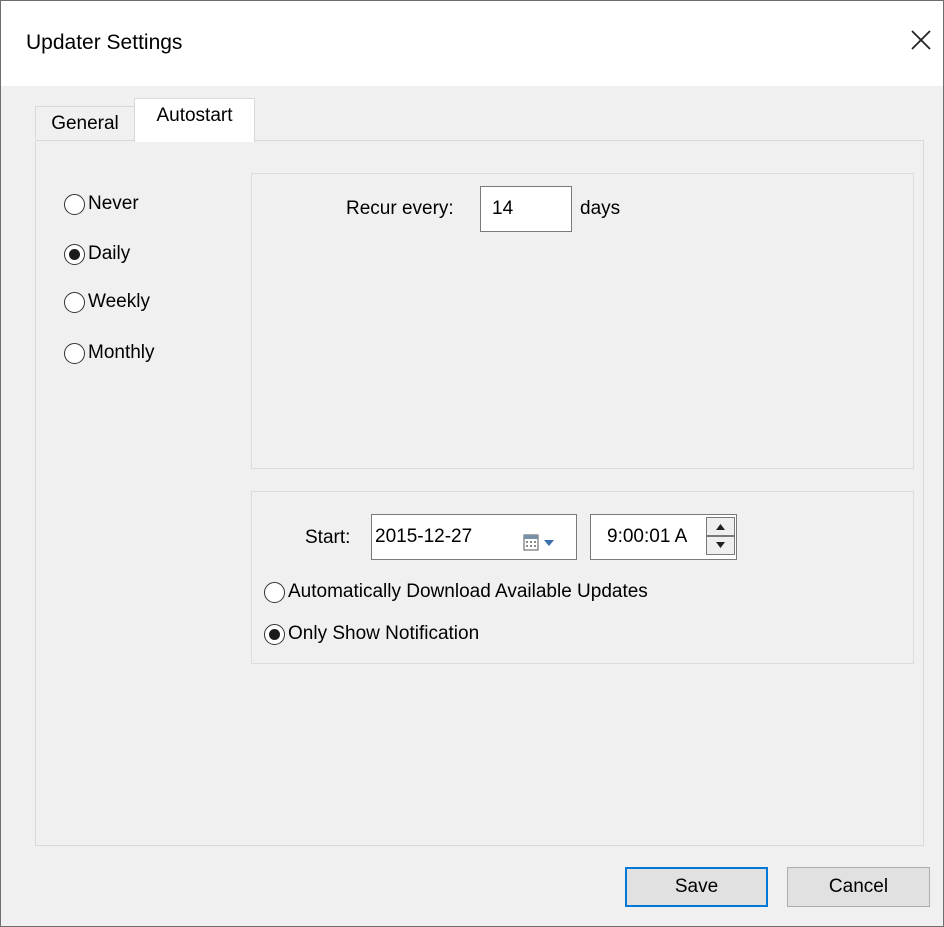 The width and height of the screenshot is (944, 927). What do you see at coordinates (921, 40) in the screenshot?
I see `close-icon` at bounding box center [921, 40].